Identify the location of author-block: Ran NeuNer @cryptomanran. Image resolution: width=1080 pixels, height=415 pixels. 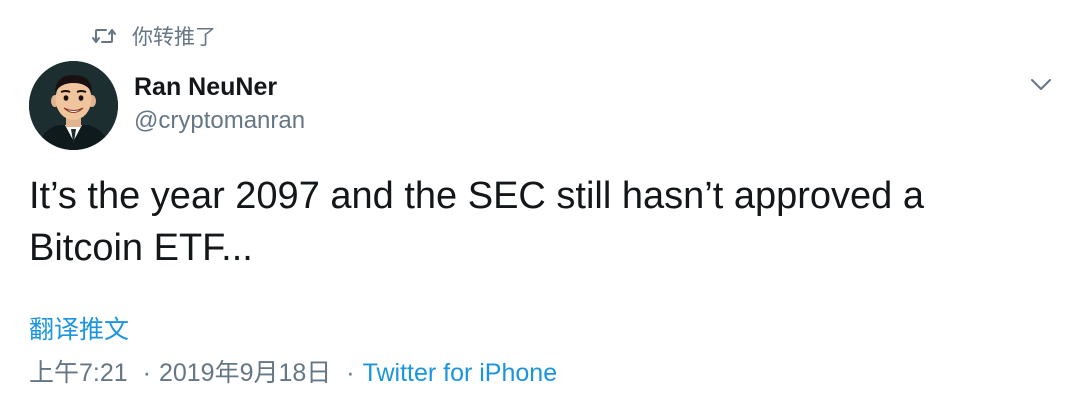
(219, 104).